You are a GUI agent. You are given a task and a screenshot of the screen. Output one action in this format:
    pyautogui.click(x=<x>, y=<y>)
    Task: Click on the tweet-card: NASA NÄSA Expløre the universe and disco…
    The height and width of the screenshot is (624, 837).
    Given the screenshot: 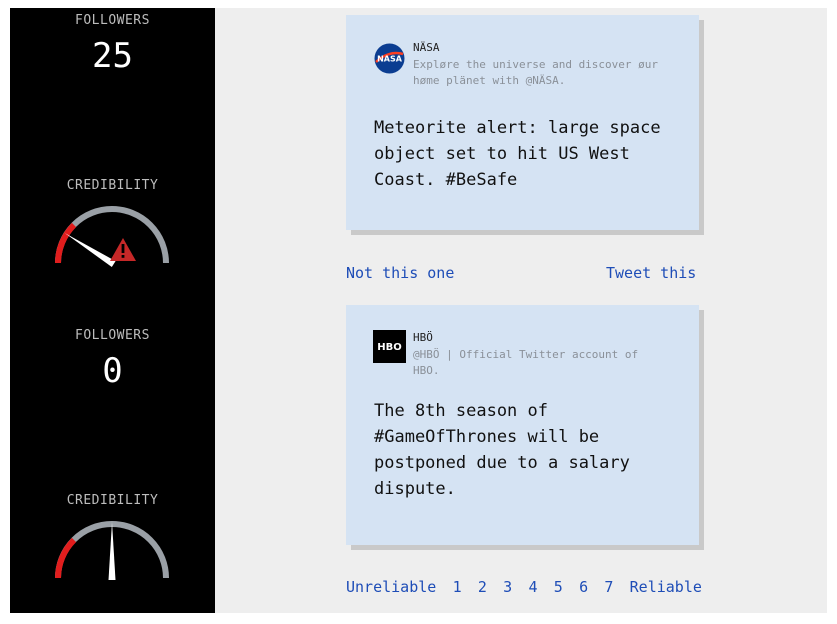 What is the action you would take?
    pyautogui.click(x=522, y=122)
    